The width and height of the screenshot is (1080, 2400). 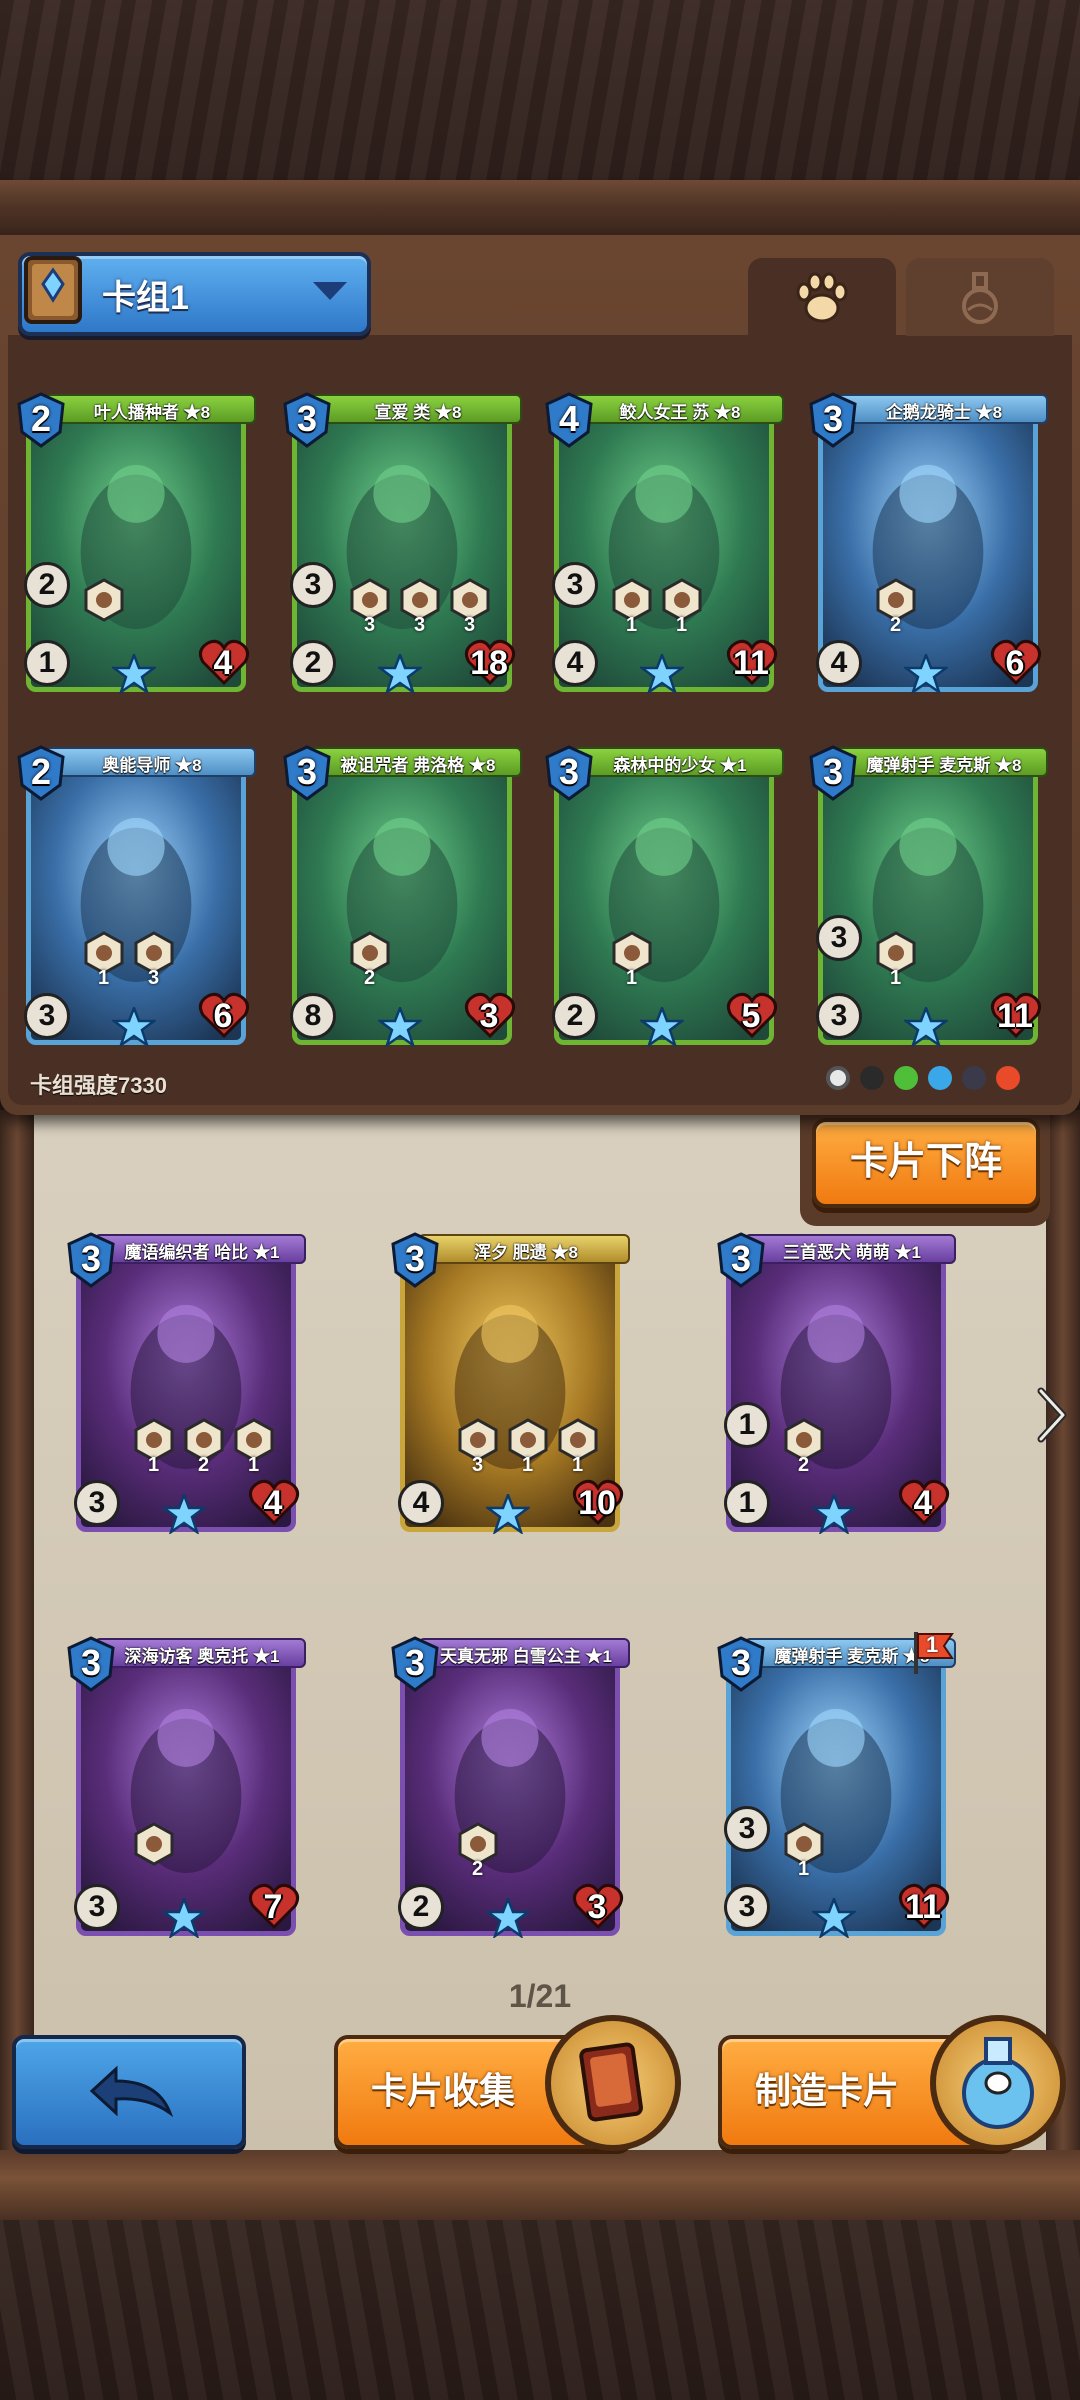 What do you see at coordinates (906, 1078) in the screenshot?
I see `filter-green-icon` at bounding box center [906, 1078].